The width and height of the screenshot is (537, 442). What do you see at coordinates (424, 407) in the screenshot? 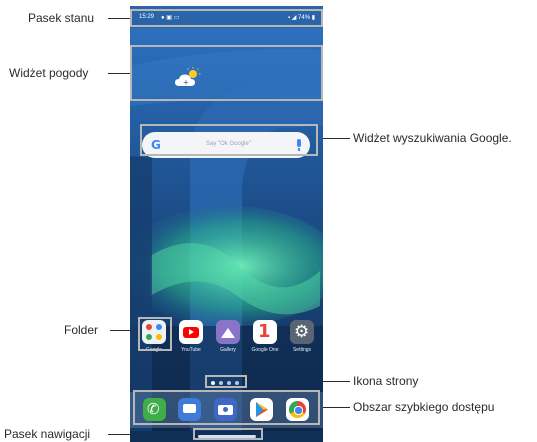
I see `callout-quick-access-area: Obszar szybkiego dostępu` at bounding box center [424, 407].